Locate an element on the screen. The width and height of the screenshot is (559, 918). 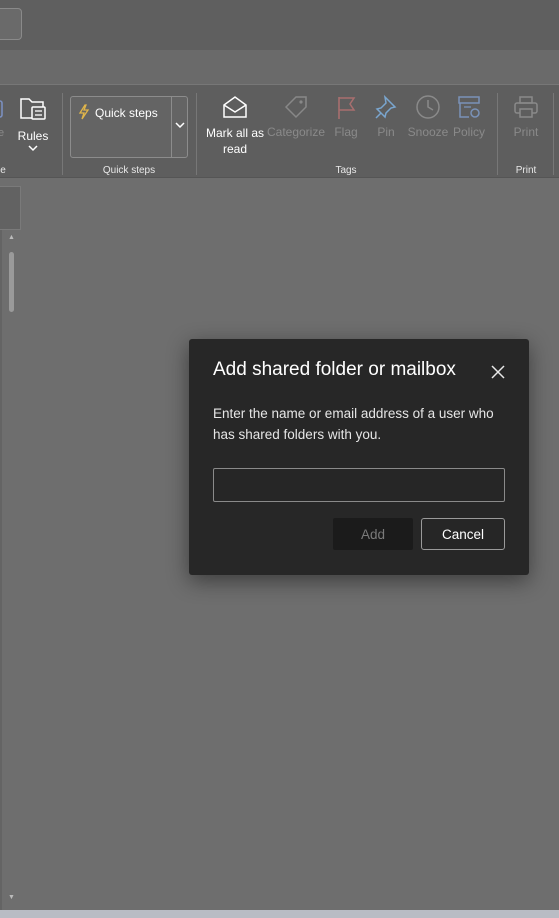
print-button: Print is located at coordinates (526, 116).